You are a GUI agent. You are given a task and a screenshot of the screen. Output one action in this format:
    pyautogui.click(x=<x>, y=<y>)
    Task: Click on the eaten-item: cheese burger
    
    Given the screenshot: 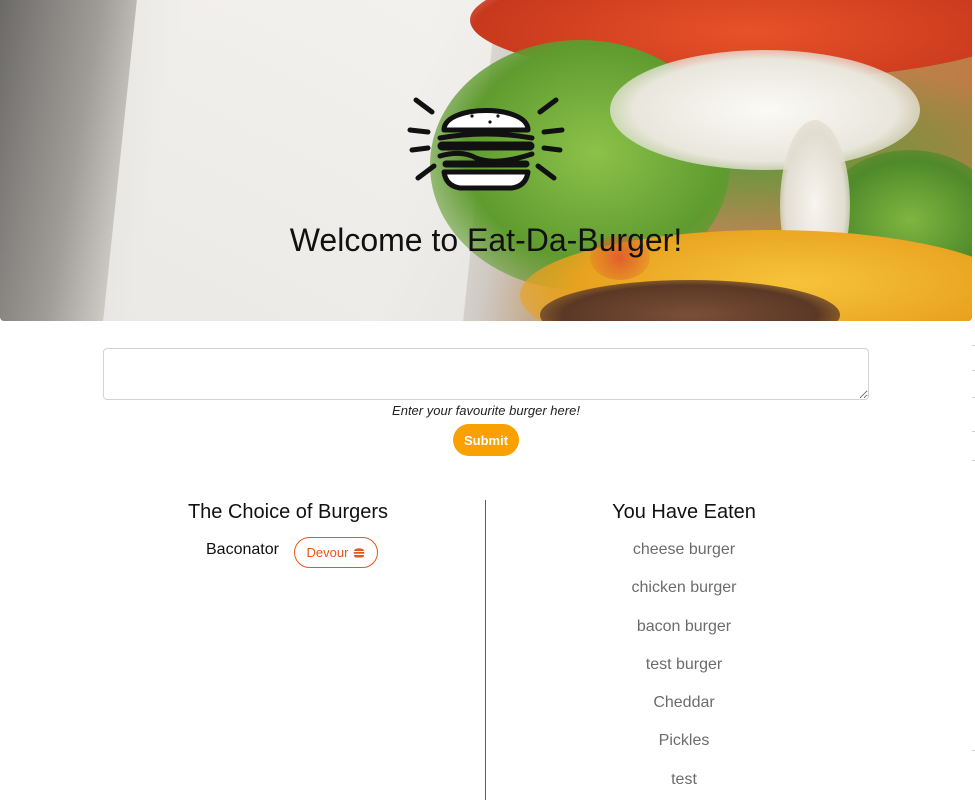 What is the action you would take?
    pyautogui.click(x=684, y=549)
    